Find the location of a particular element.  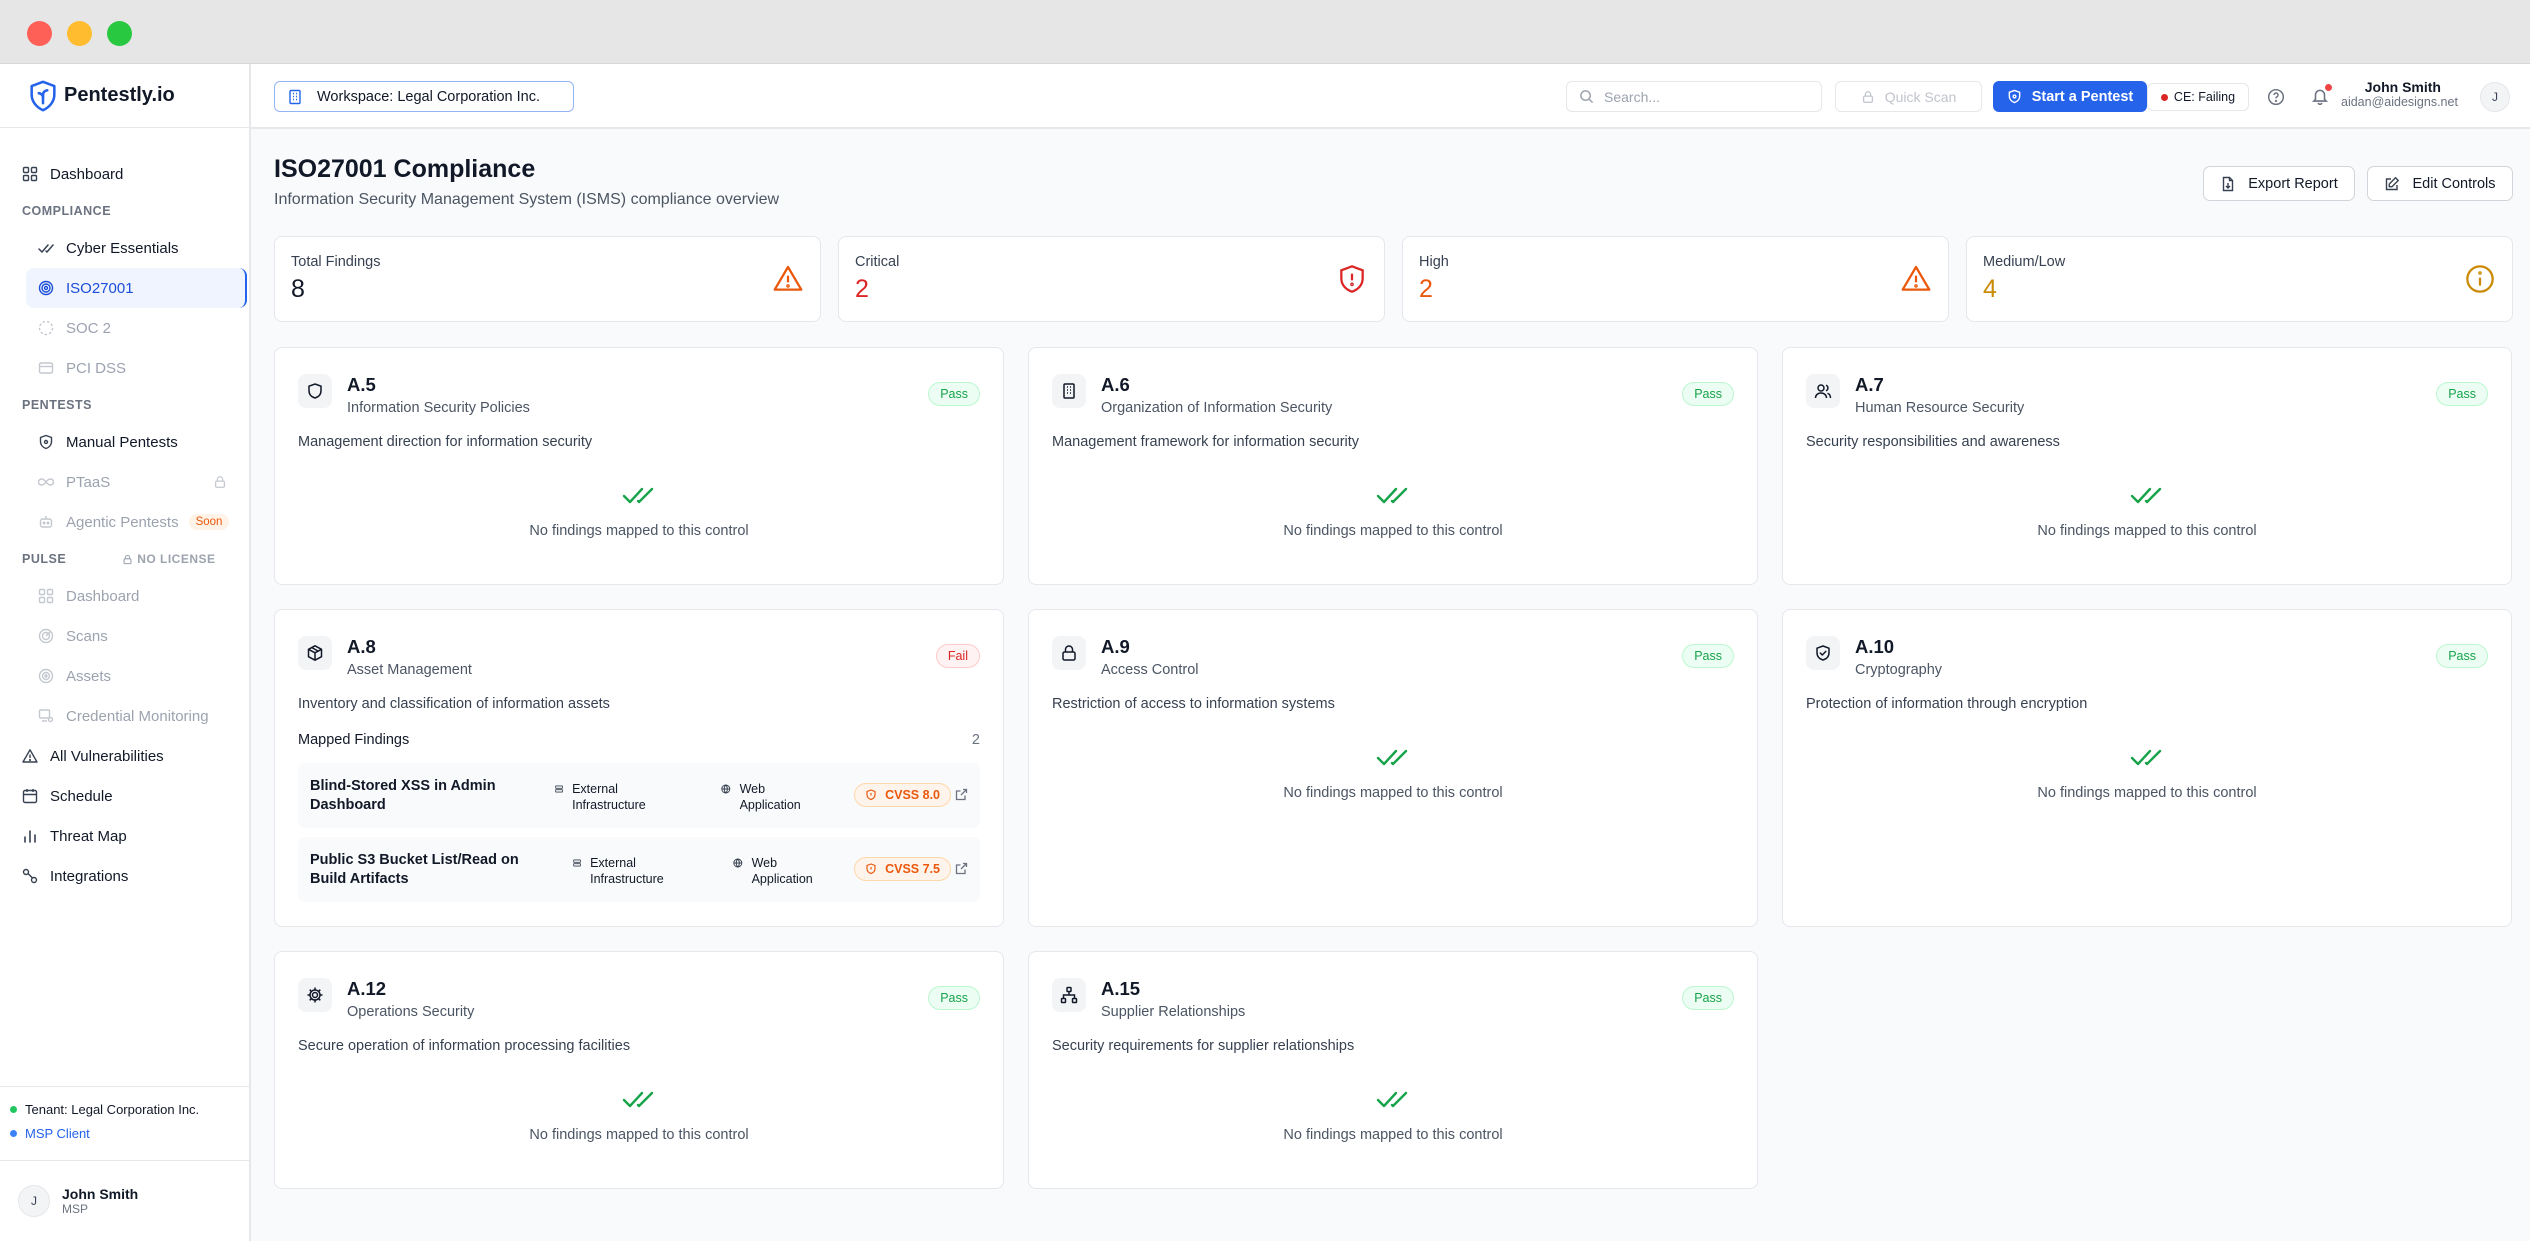

sidebar-item-label: Schedule is located at coordinates (81, 796).